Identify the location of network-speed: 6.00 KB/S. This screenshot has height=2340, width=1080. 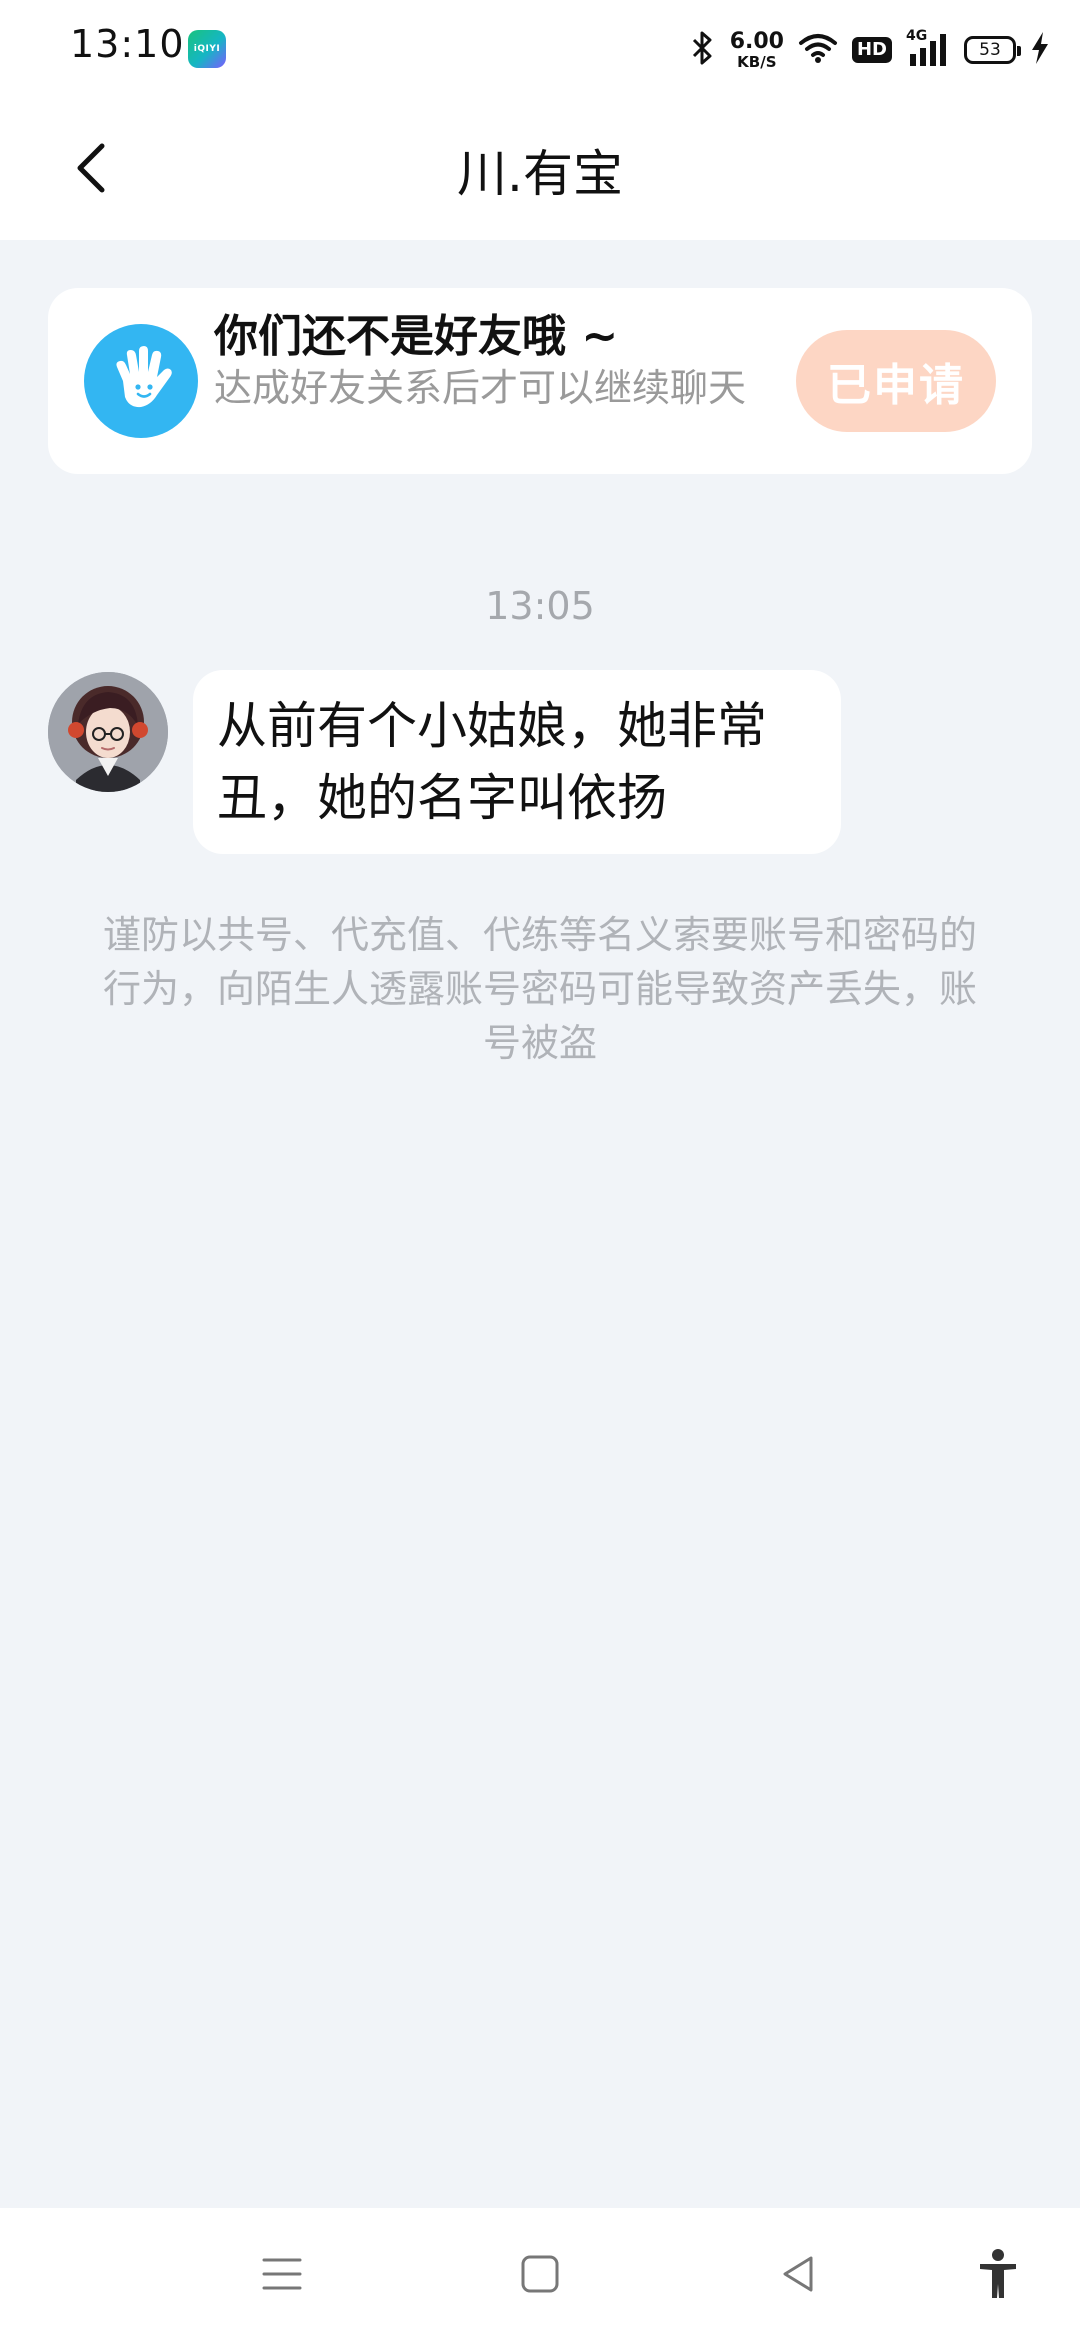
(756, 49).